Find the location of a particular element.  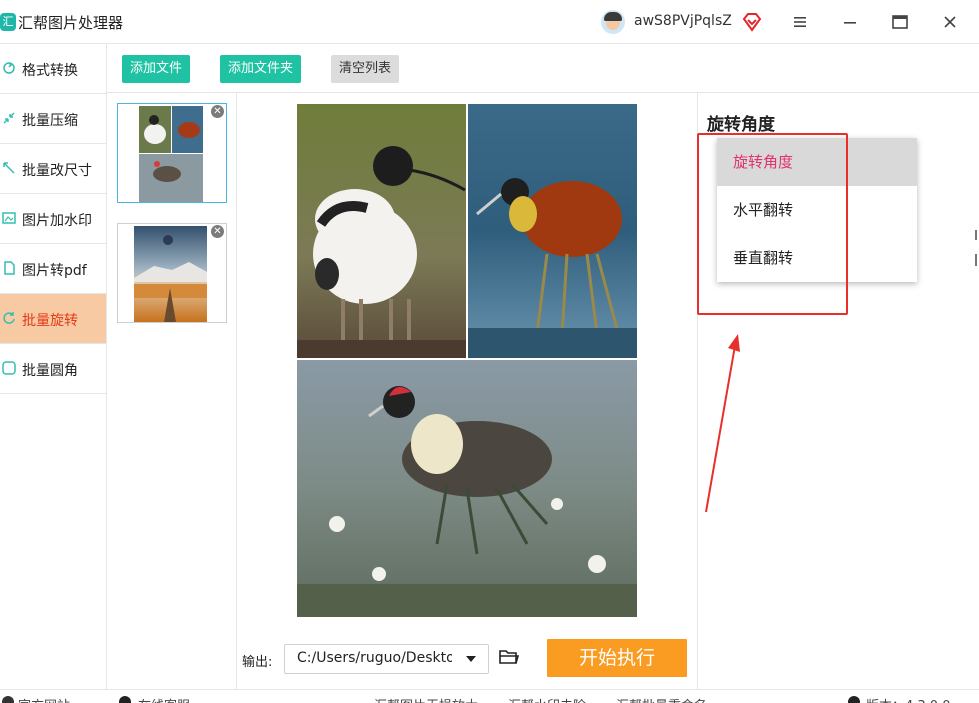

minimize-icon is located at coordinates (850, 22).